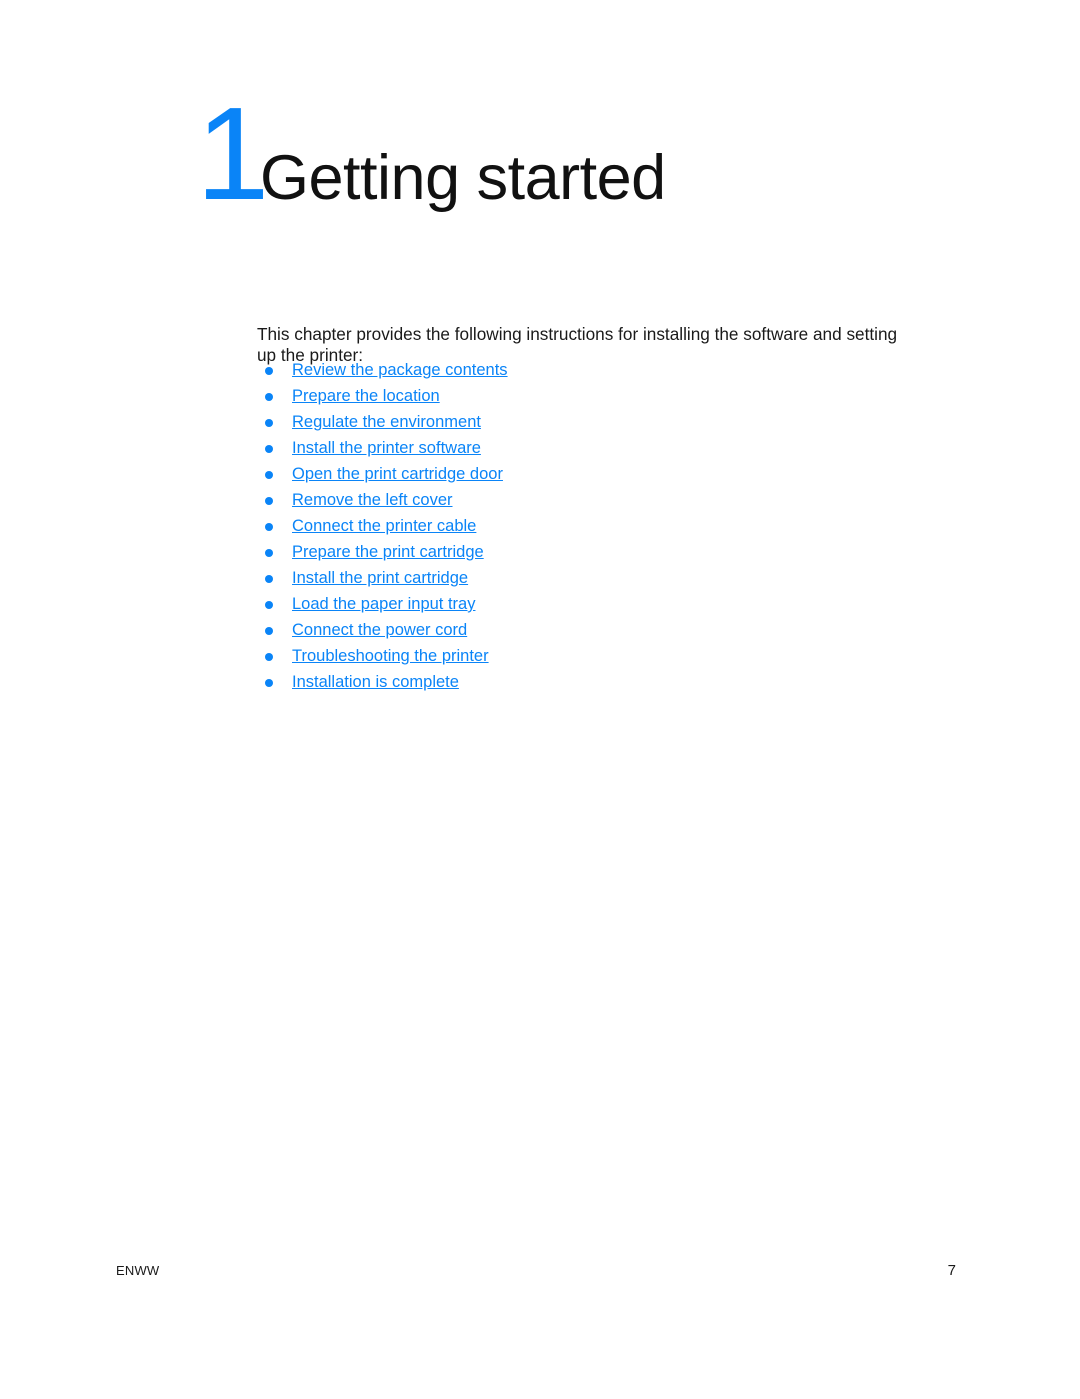 The image size is (1080, 1399). Describe the element at coordinates (557, 500) in the screenshot. I see `list-item: Remove the left cover` at that location.